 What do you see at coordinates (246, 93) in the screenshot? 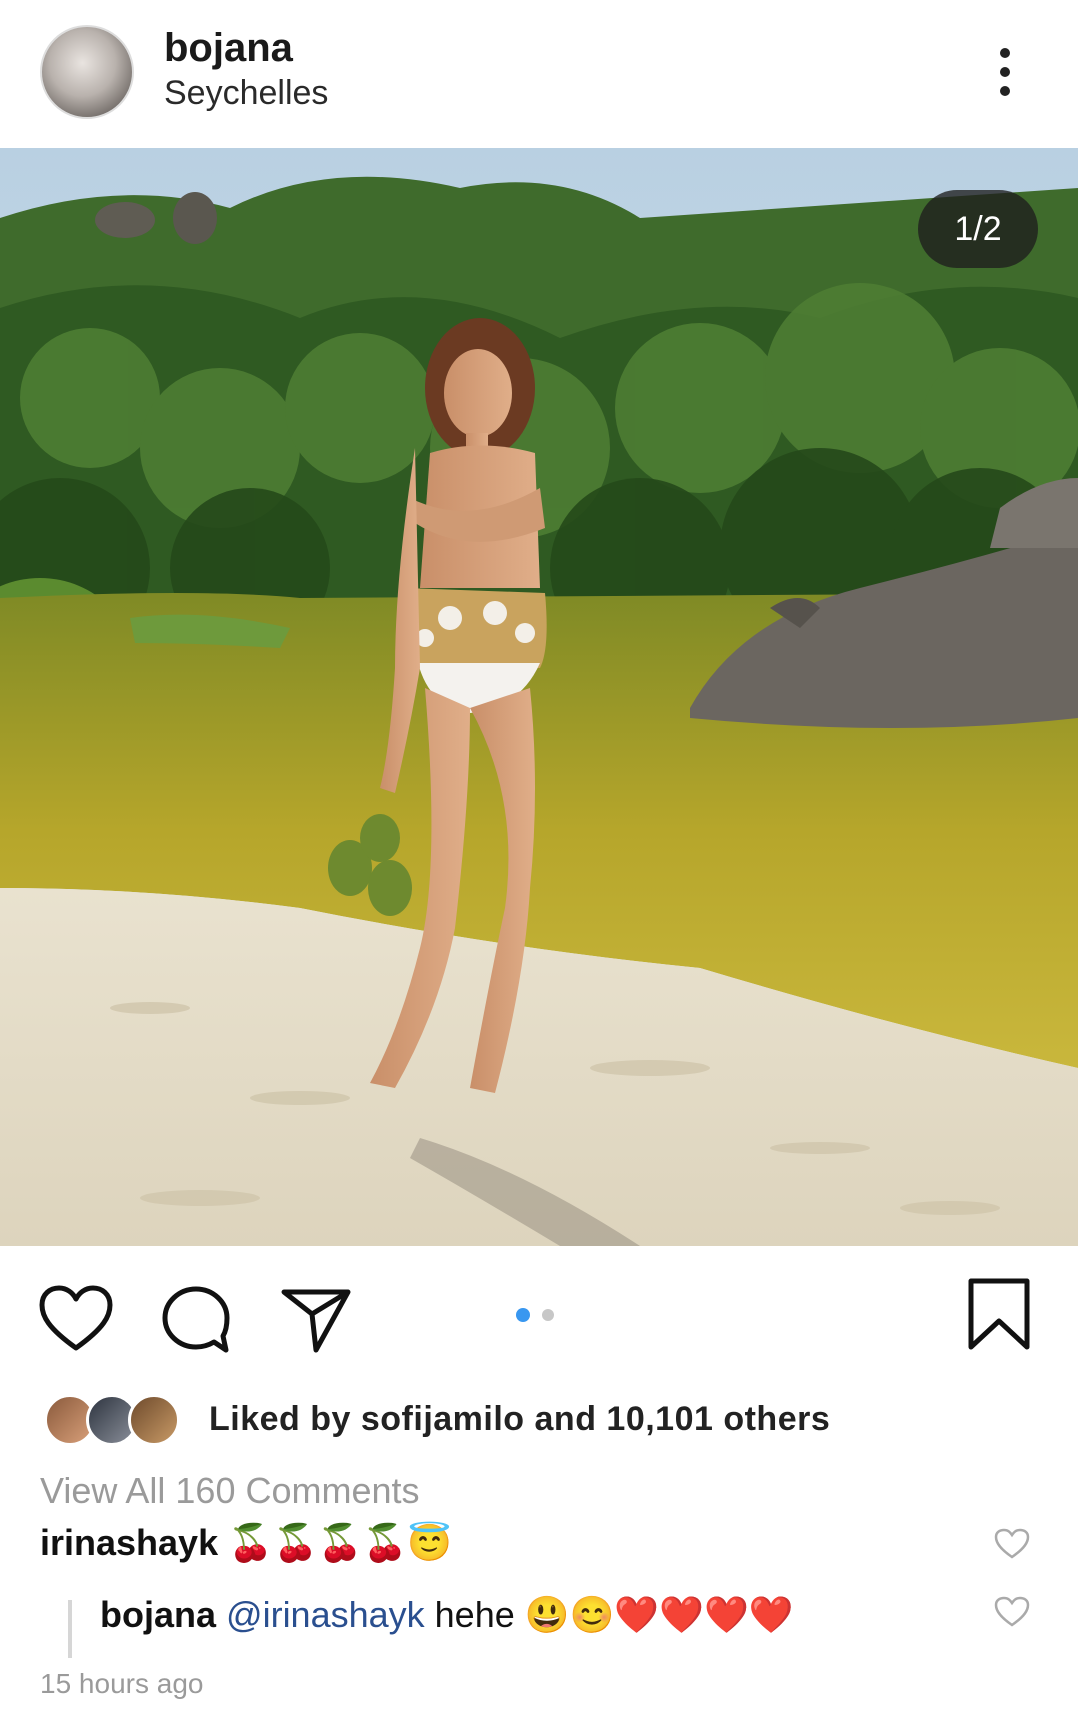
I see `post-location: Seychelles` at bounding box center [246, 93].